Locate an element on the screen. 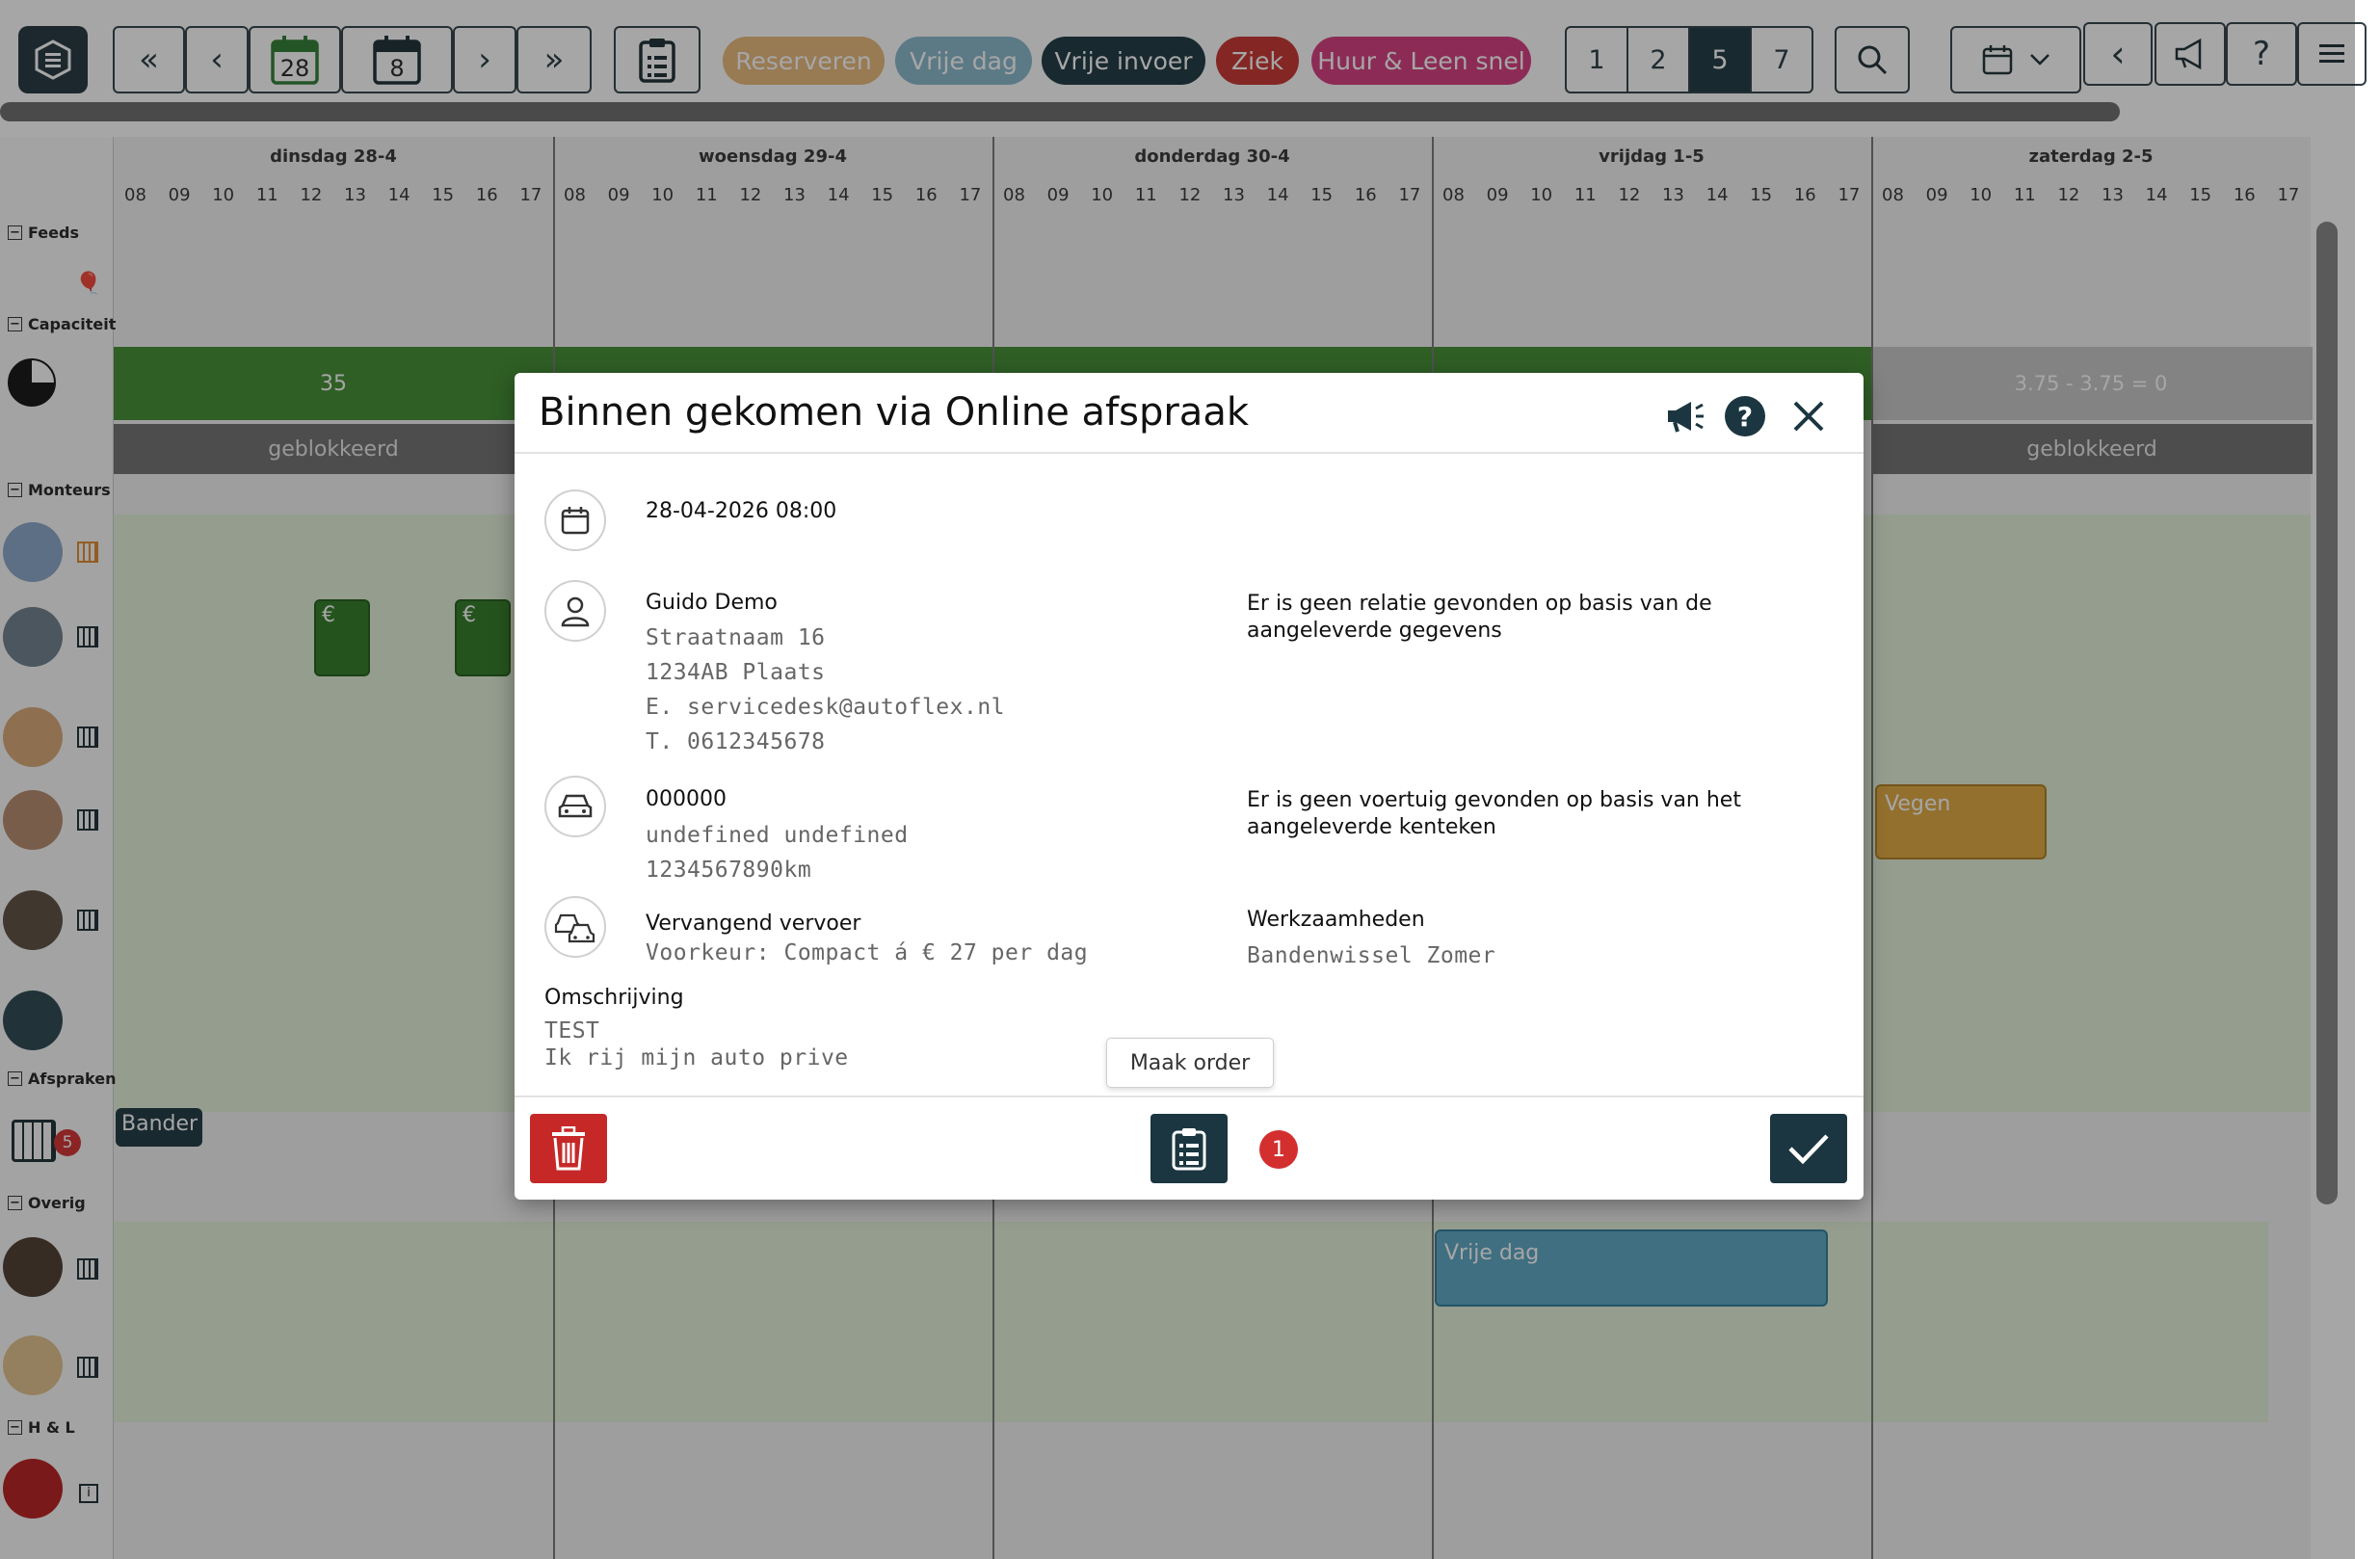  description-line-2: Ik rij mijn auto prive is located at coordinates (696, 1058).